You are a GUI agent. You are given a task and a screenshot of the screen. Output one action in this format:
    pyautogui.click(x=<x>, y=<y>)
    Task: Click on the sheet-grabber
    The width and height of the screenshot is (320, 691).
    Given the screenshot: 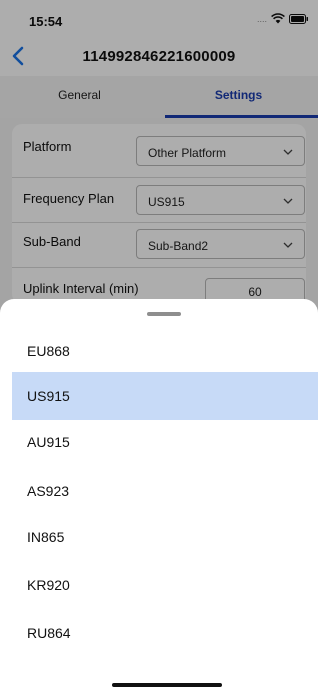 What is the action you would take?
    pyautogui.click(x=164, y=314)
    